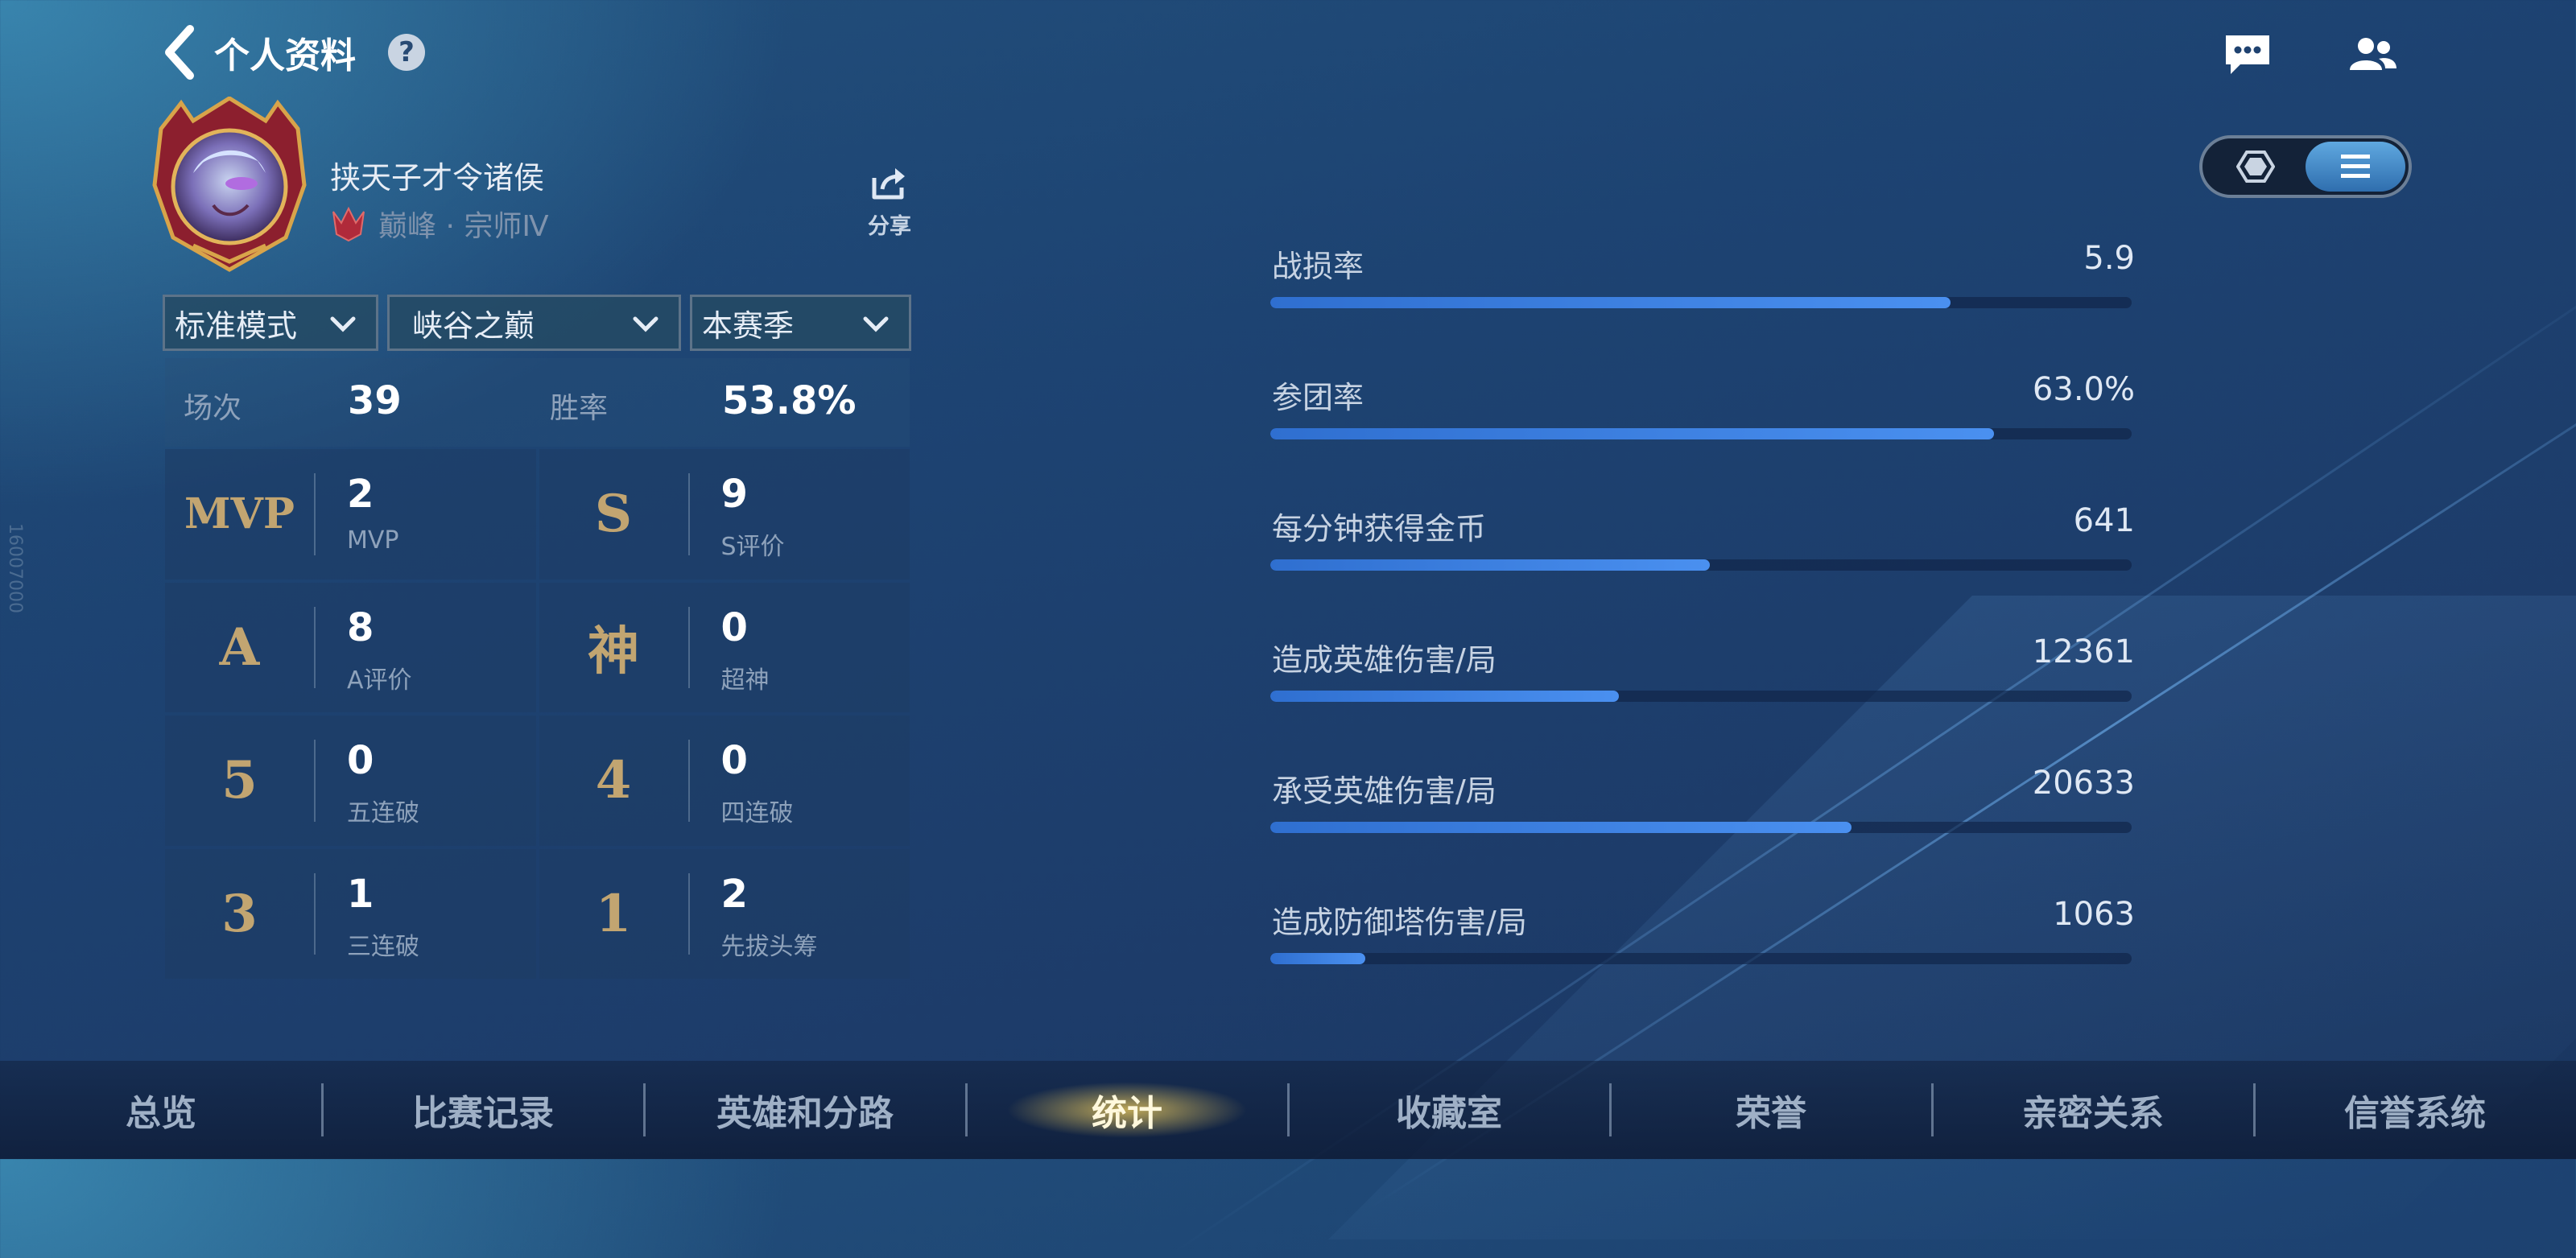  I want to click on grid-cell-first-blood: 1 2 先拔头筹, so click(724, 913).